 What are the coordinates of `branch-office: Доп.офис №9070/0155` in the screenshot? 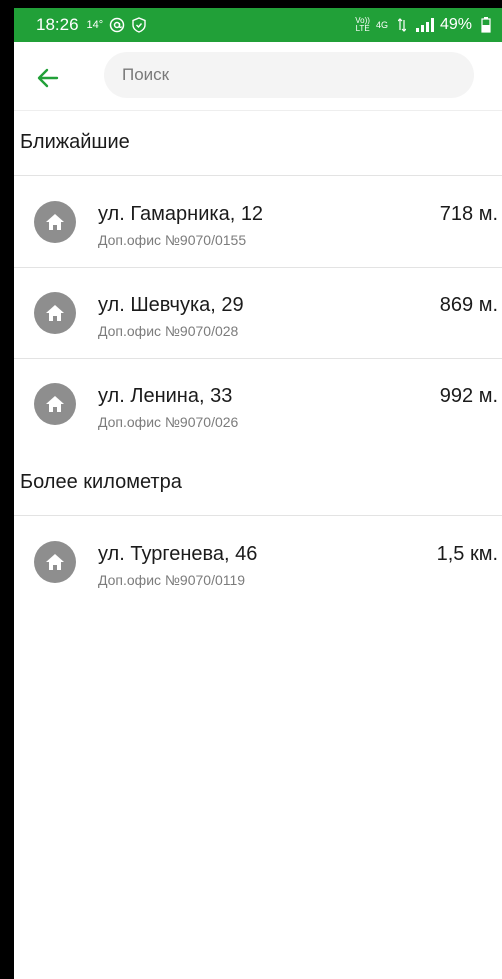 It's located at (172, 240).